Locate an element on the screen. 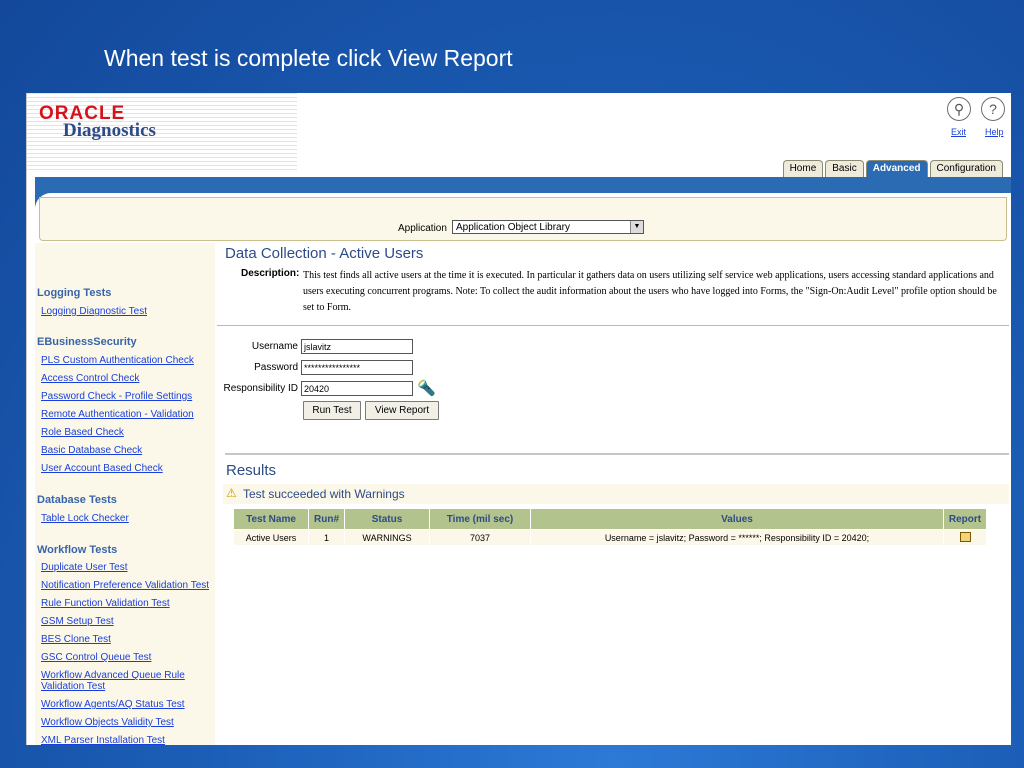 This screenshot has height=768, width=1024. column-header-time: Time (mil sec) is located at coordinates (480, 519).